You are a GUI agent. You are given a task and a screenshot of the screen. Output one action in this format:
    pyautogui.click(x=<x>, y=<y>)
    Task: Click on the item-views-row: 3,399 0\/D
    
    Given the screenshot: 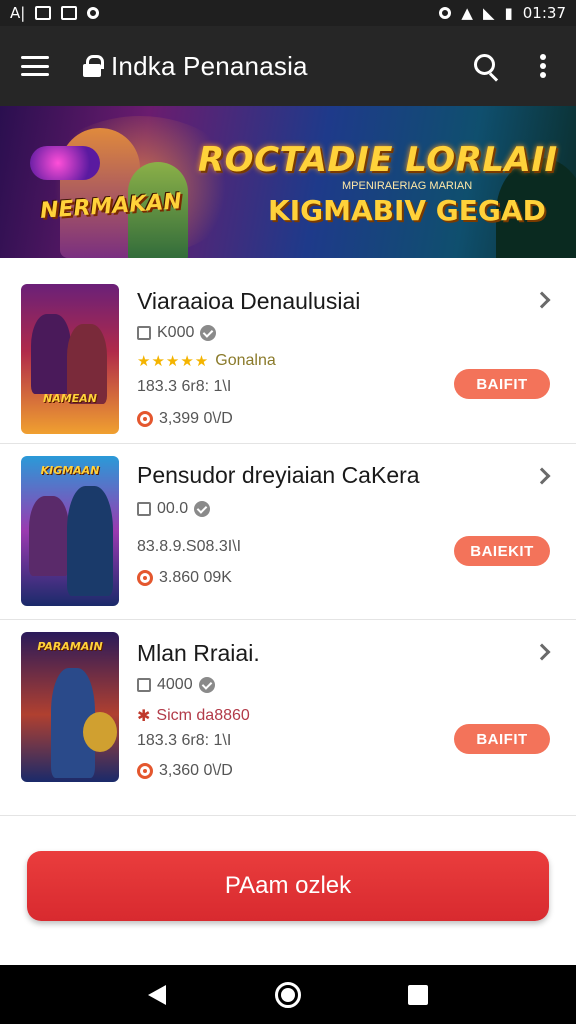 What is the action you would take?
    pyautogui.click(x=185, y=419)
    